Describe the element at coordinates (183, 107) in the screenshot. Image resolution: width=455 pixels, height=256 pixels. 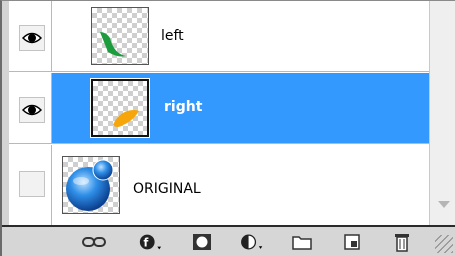
I see `layer-name: right` at that location.